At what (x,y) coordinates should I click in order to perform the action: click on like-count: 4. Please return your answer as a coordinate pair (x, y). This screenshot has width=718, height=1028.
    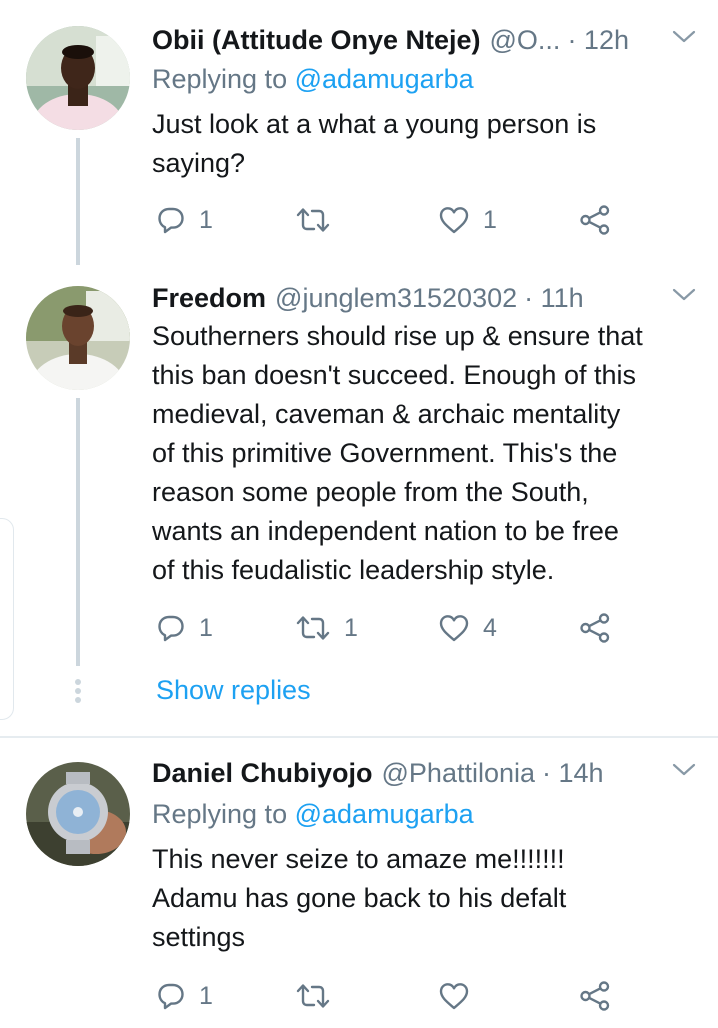
    Looking at the image, I should click on (490, 627).